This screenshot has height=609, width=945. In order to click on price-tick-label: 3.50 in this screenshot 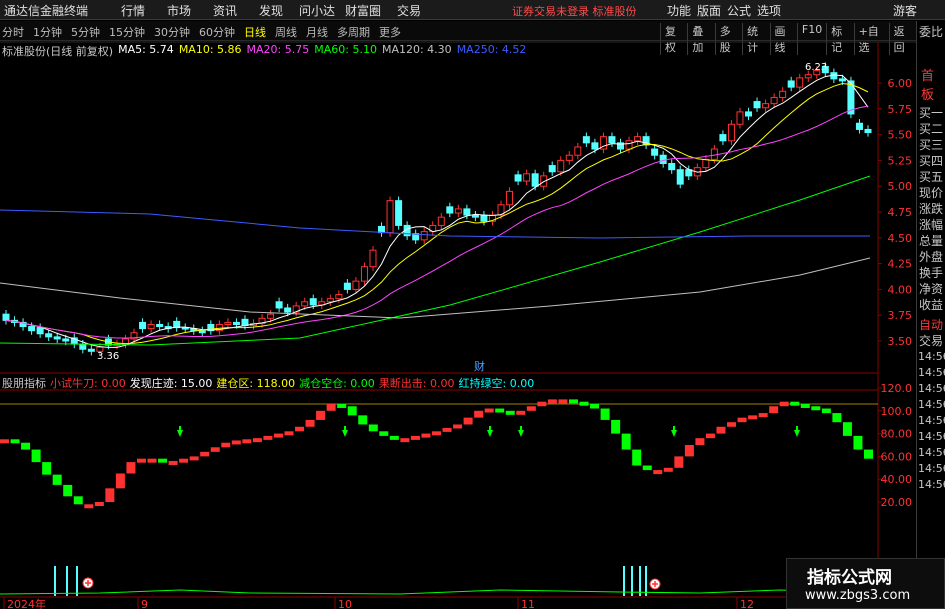, I will do `click(900, 341)`.